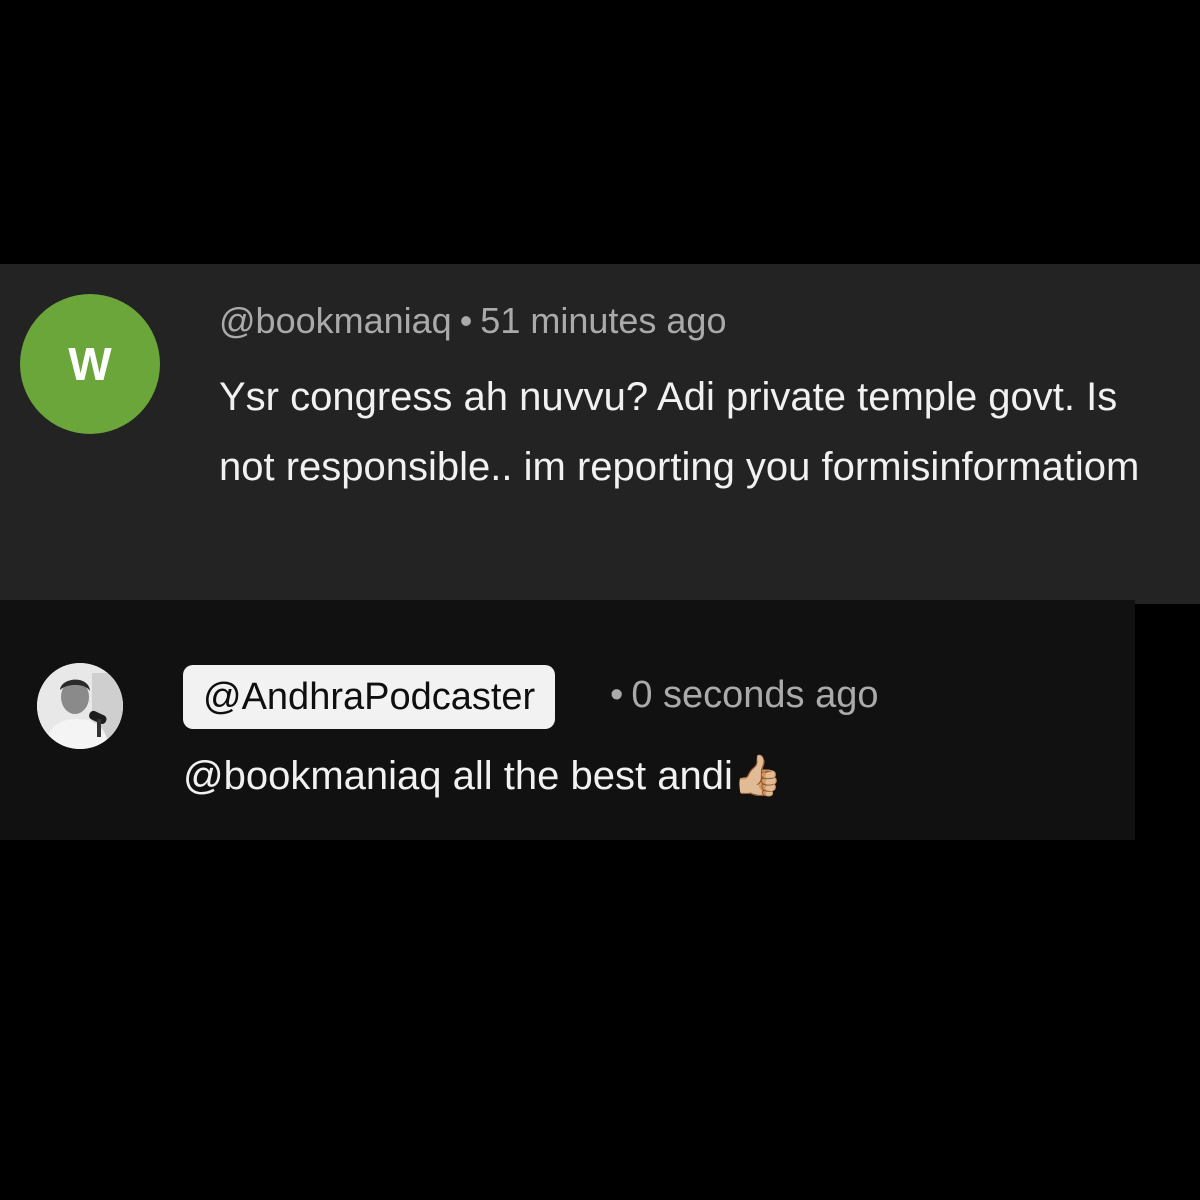 The height and width of the screenshot is (1200, 1200). I want to click on author-badge: @AndhraPodcaster, so click(369, 697).